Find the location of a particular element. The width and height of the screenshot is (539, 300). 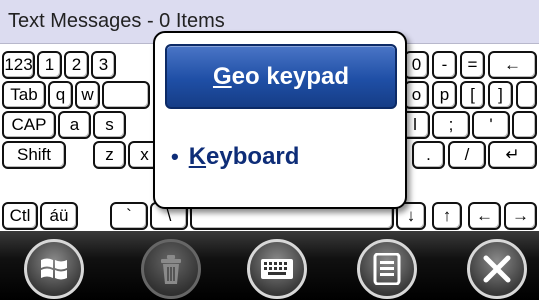

key-p: p is located at coordinates (444, 95).